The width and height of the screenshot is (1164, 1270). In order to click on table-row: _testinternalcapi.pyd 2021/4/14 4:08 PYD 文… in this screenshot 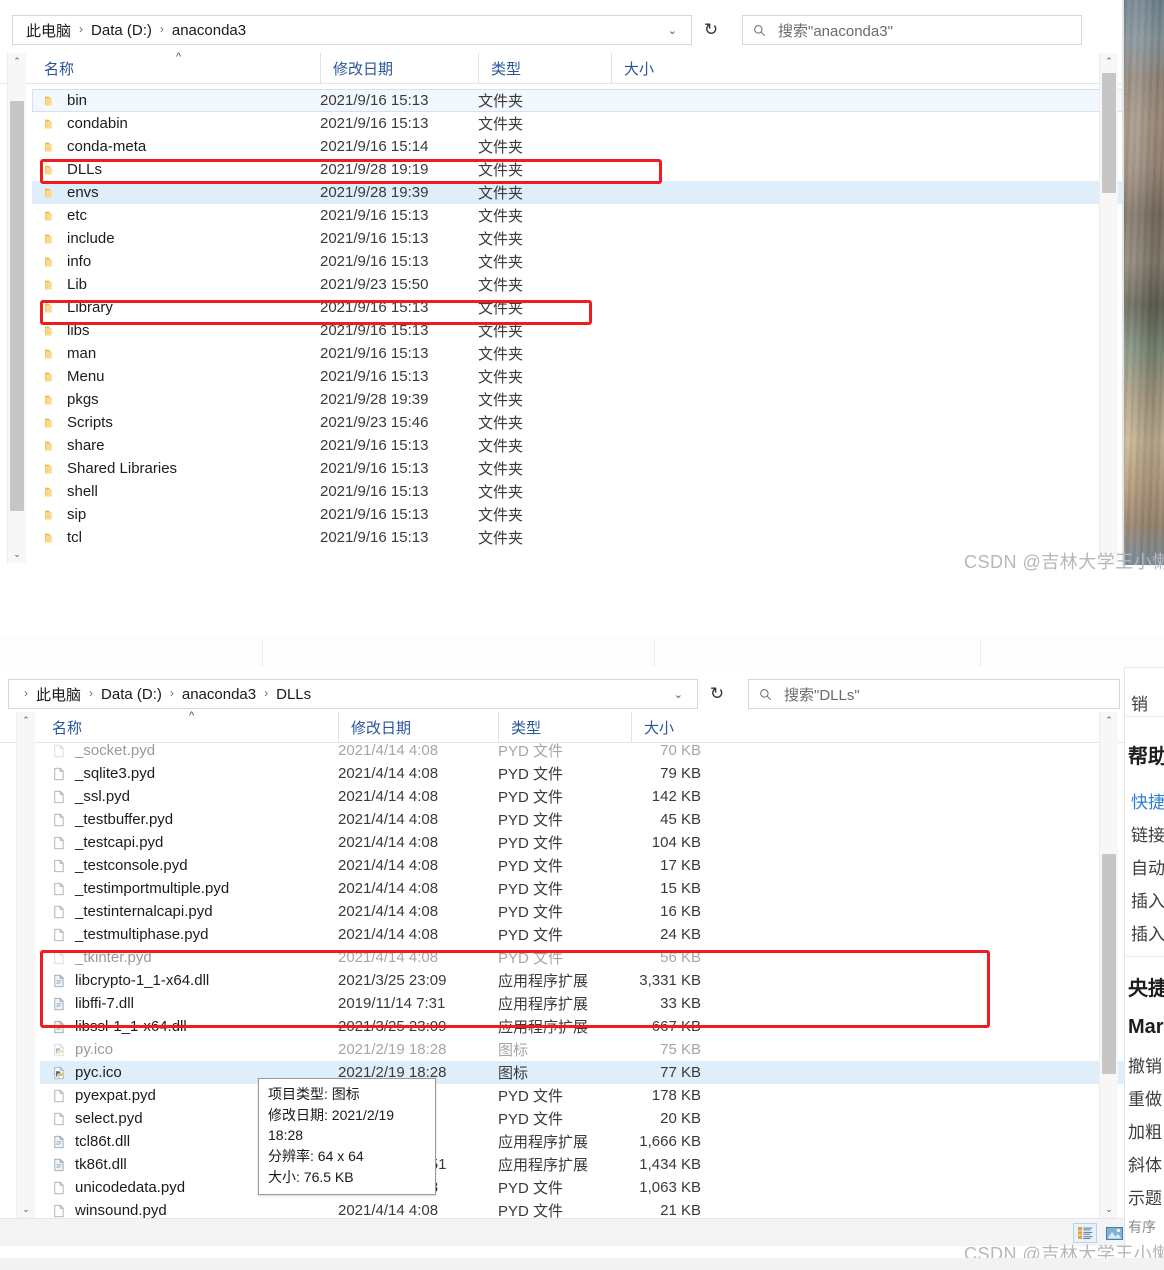, I will do `click(582, 911)`.